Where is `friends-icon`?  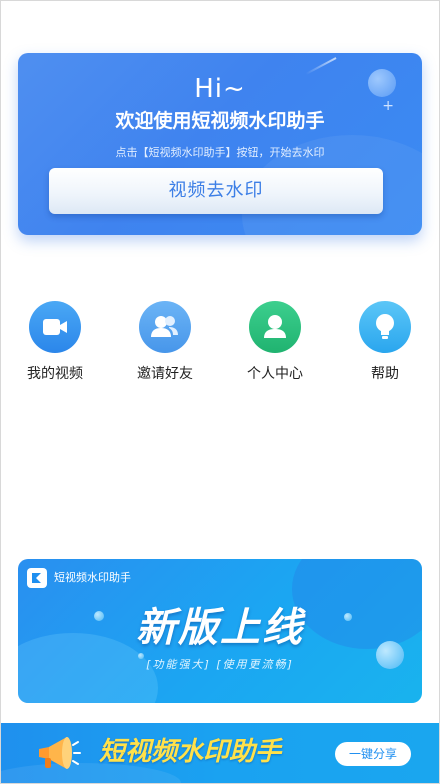
friends-icon is located at coordinates (165, 327).